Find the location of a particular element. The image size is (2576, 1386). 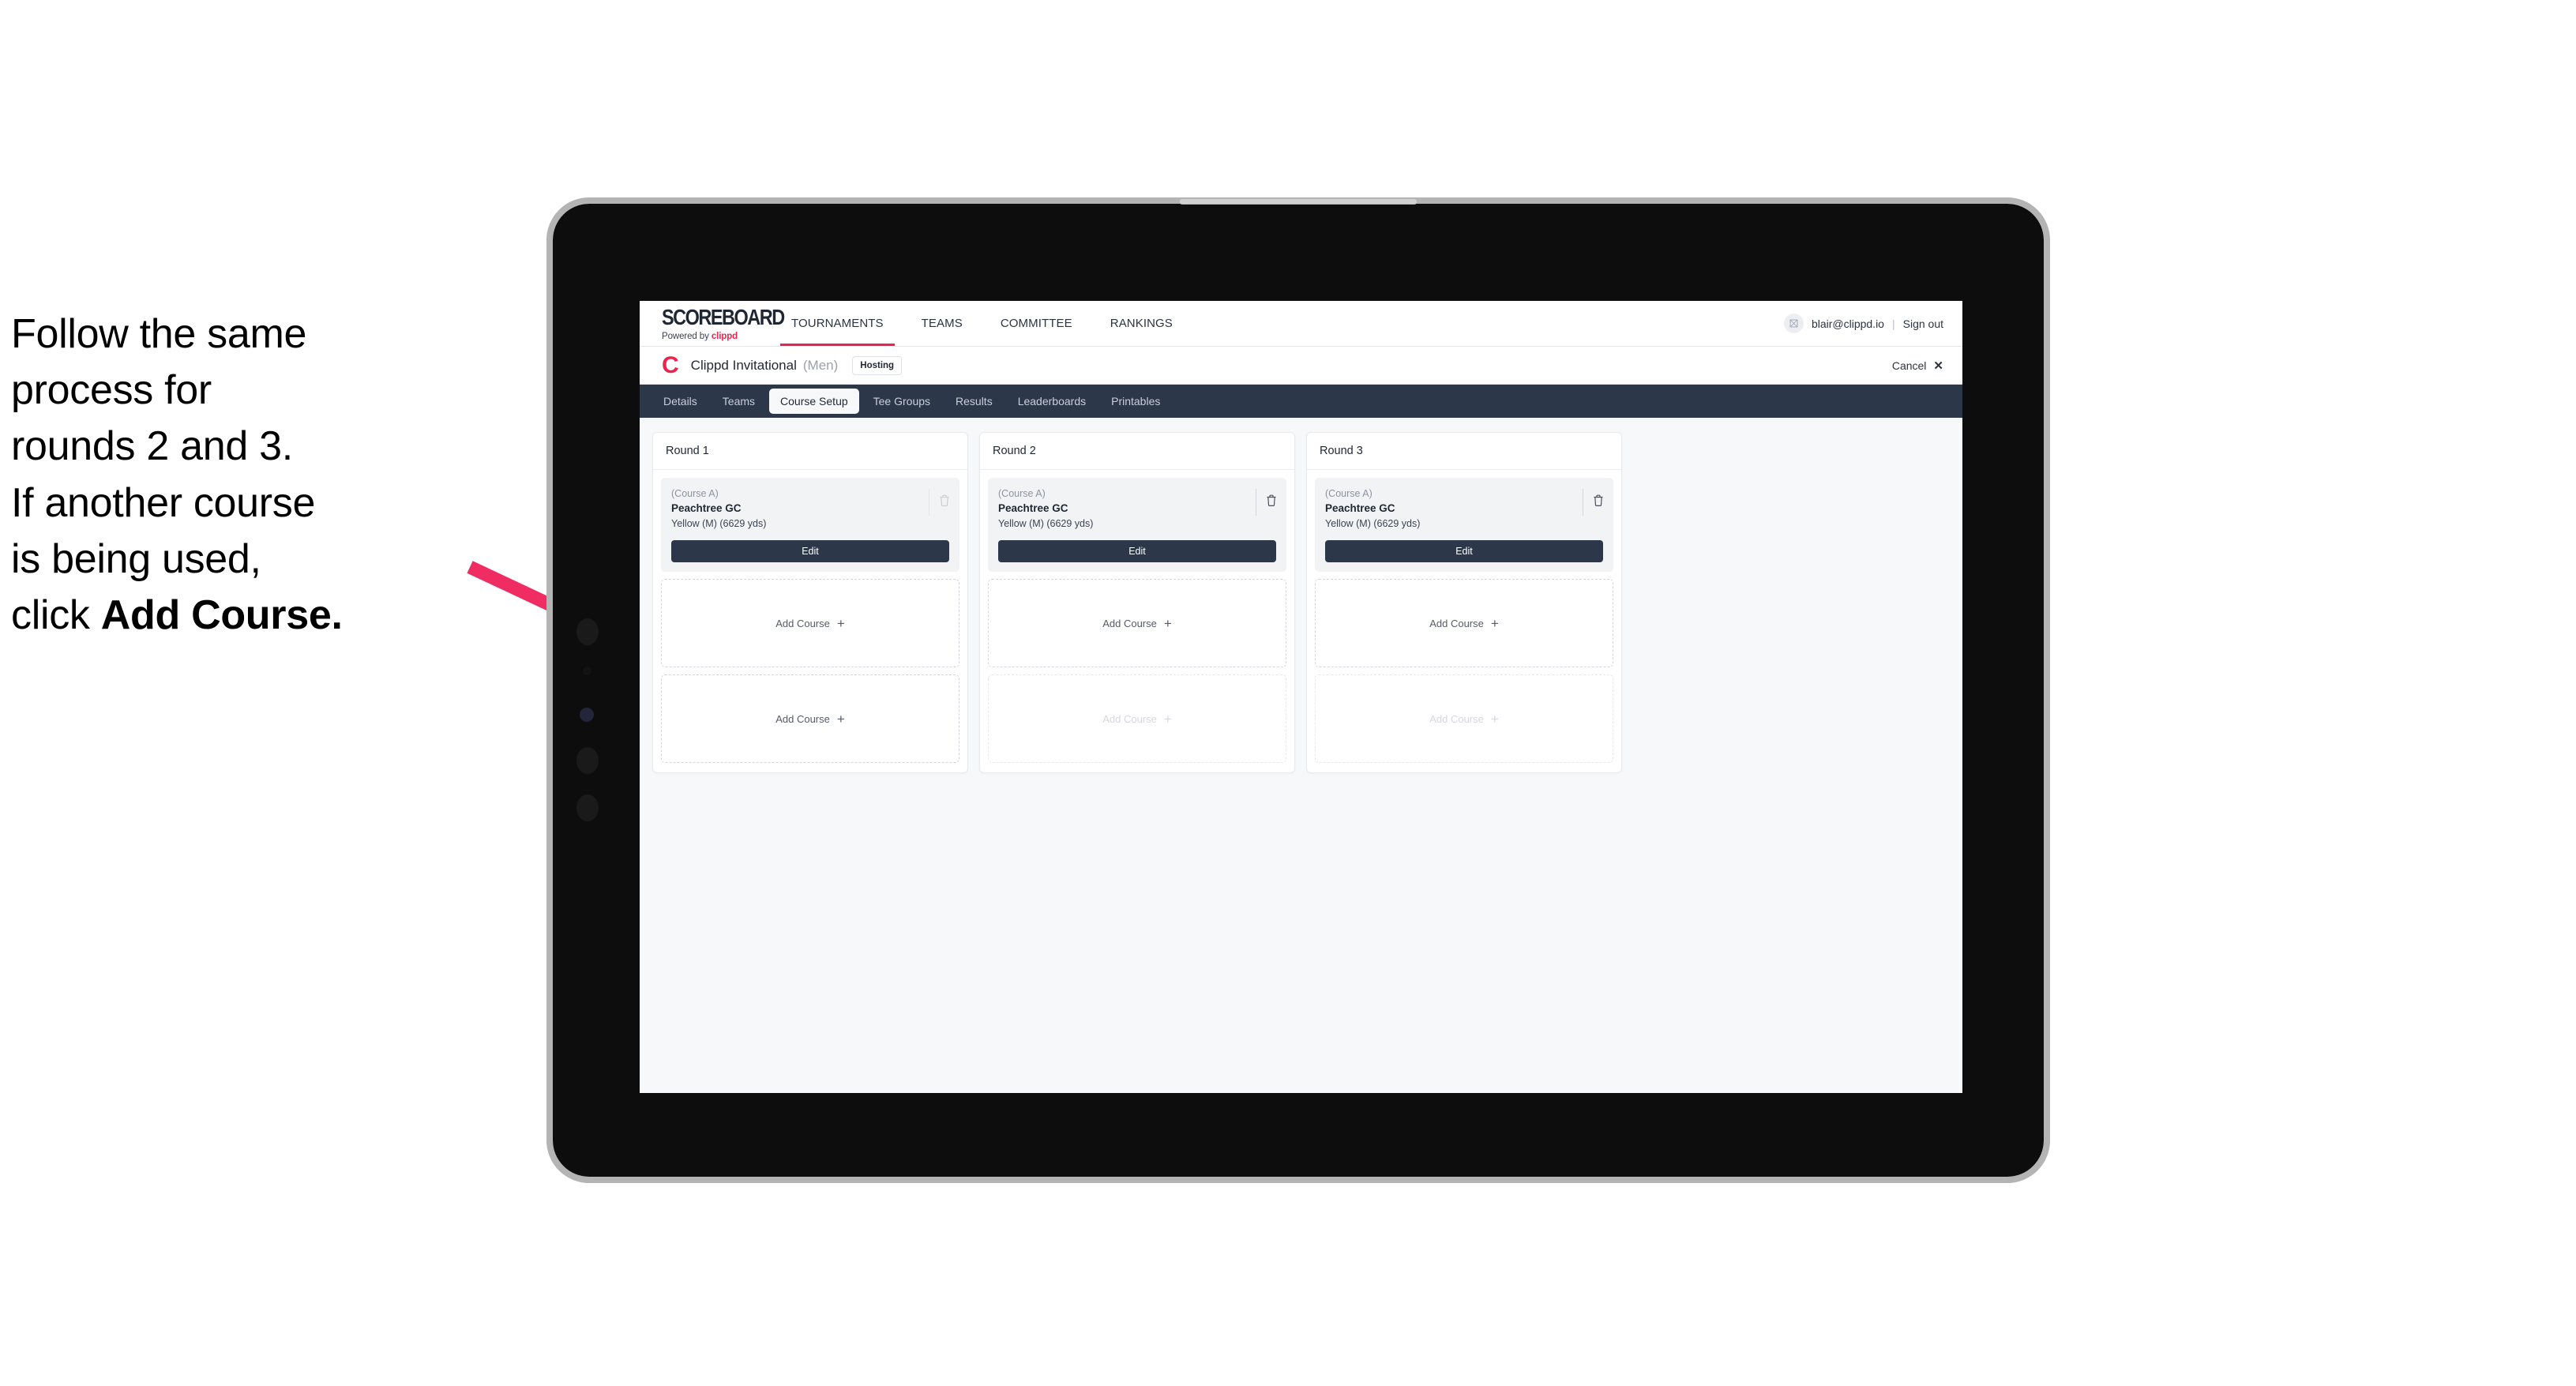

caption-line-6-bold: Add Course. is located at coordinates (221, 615).